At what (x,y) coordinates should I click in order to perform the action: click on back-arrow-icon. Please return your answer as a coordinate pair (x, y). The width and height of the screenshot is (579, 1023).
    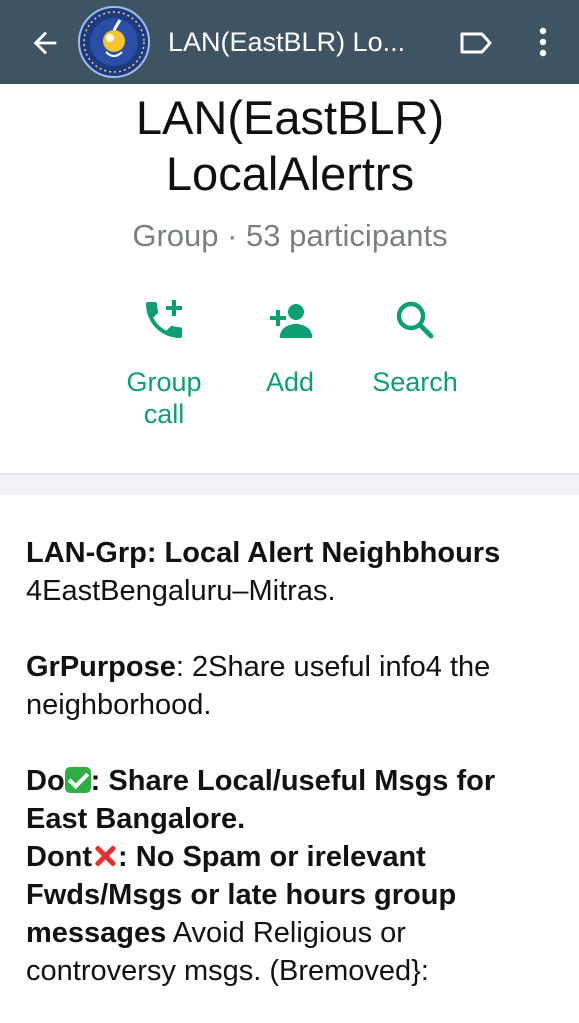
    Looking at the image, I should click on (45, 43).